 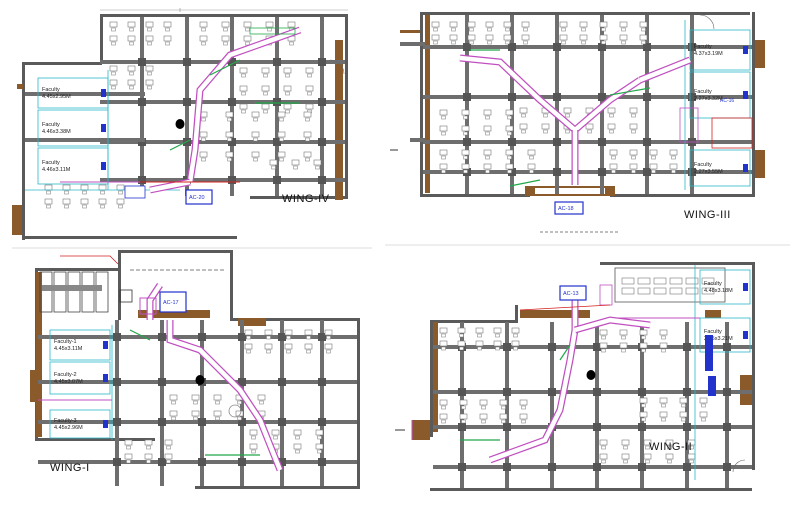 I want to click on conference-seat, so click(x=692, y=281).